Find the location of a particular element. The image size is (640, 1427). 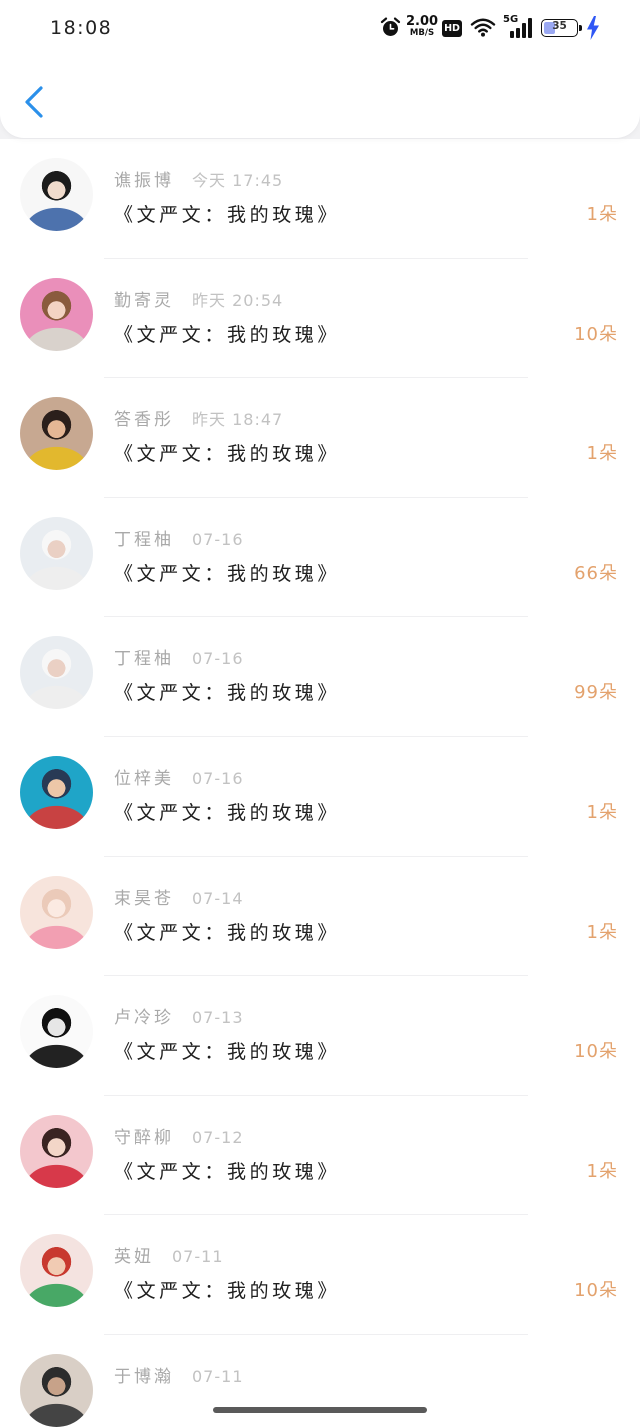

sent-time: 07-14 is located at coordinates (218, 898).